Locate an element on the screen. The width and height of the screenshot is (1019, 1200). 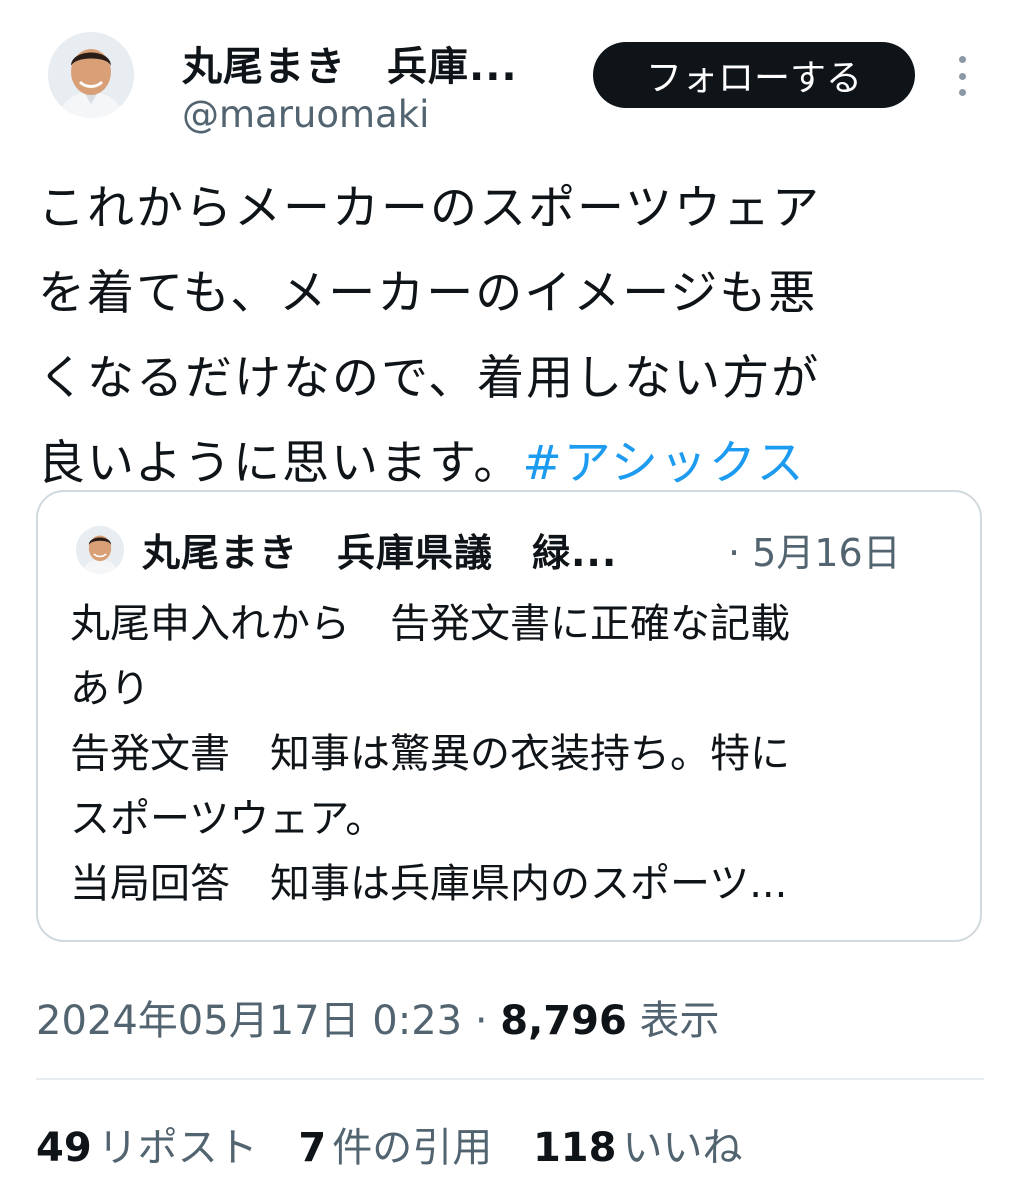
reposts-count: 49 is located at coordinates (64, 1148).